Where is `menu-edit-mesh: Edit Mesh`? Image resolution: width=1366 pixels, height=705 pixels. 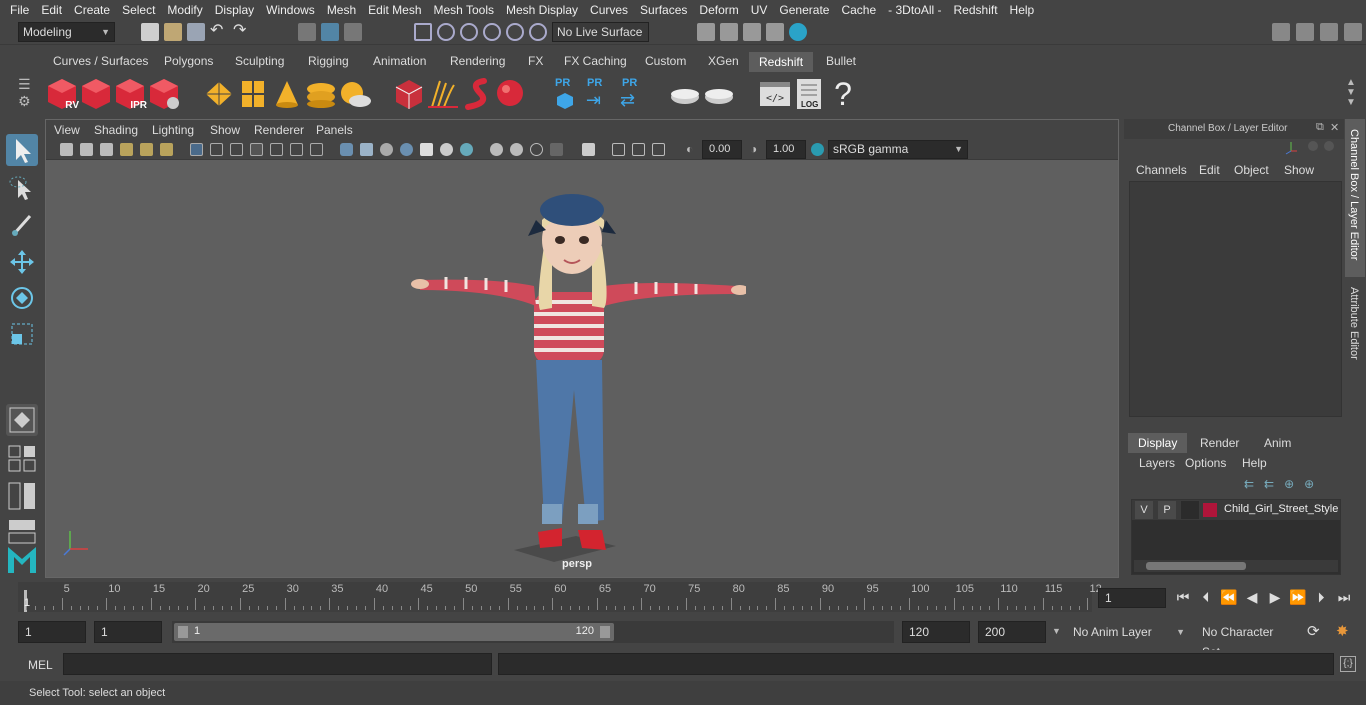
menu-edit-mesh: Edit Mesh is located at coordinates (394, 10).